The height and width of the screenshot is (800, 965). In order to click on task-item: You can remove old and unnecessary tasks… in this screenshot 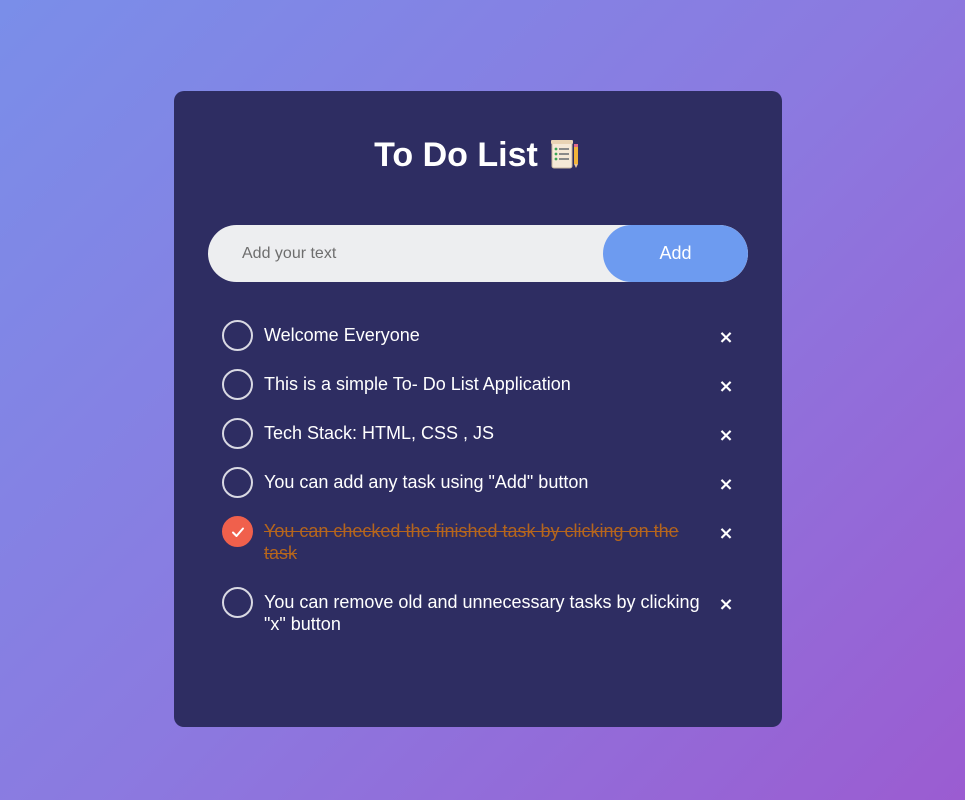, I will do `click(482, 622)`.